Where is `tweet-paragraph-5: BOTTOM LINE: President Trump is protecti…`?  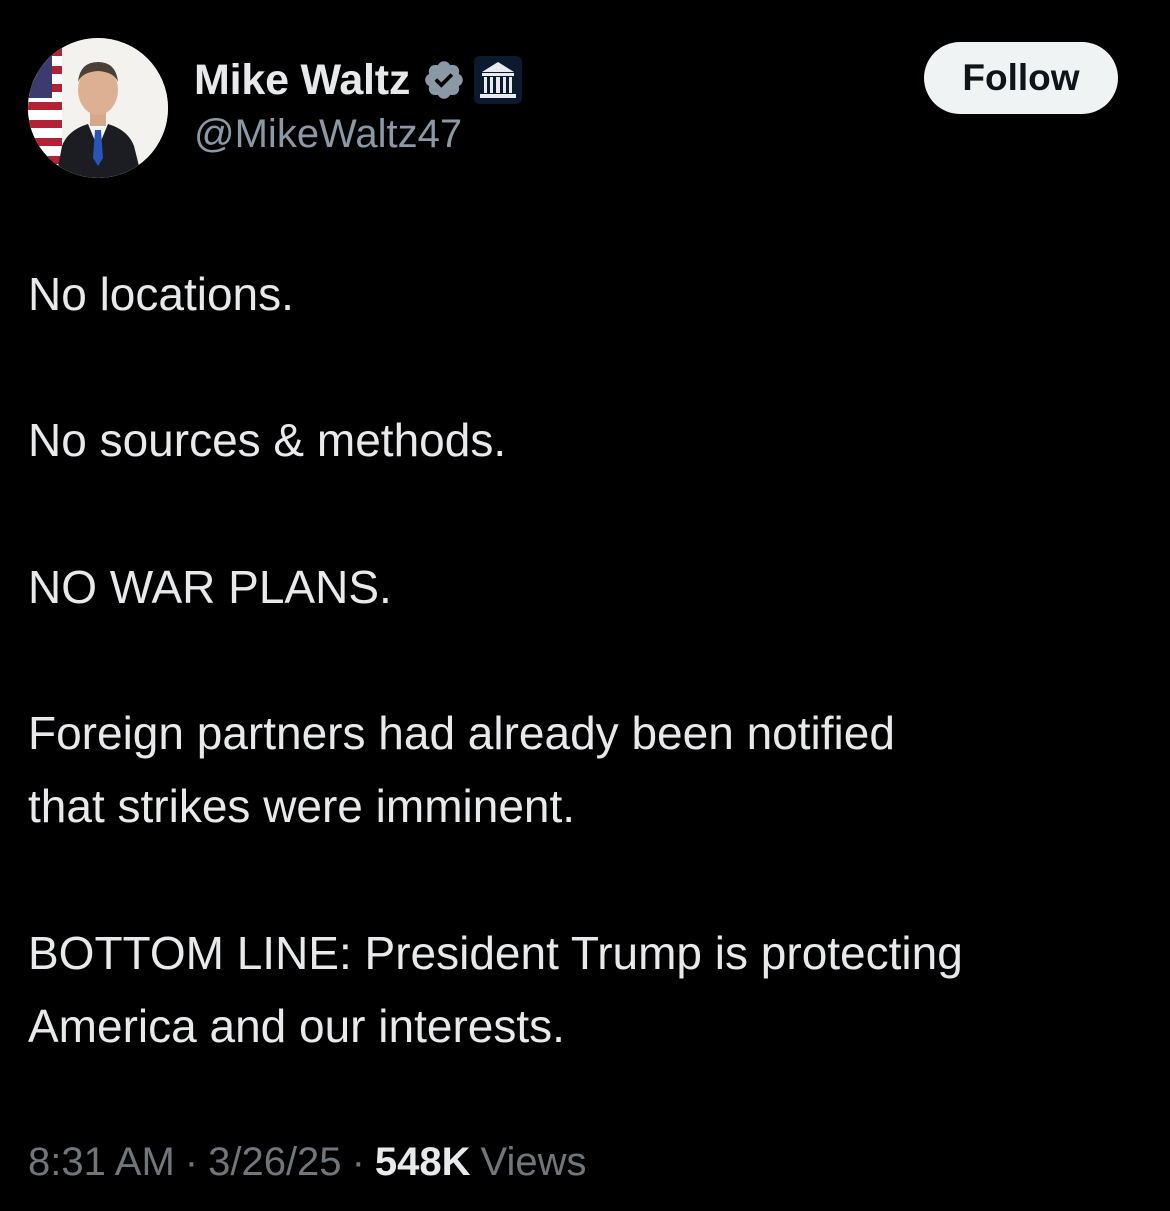
tweet-paragraph-5: BOTTOM LINE: President Trump is protecti… is located at coordinates (495, 990).